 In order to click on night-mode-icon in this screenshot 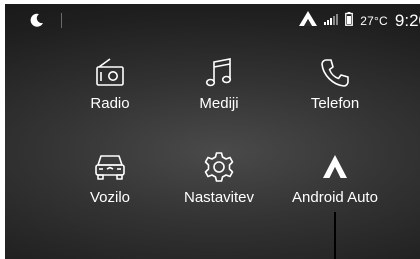, I will do `click(37, 20)`.